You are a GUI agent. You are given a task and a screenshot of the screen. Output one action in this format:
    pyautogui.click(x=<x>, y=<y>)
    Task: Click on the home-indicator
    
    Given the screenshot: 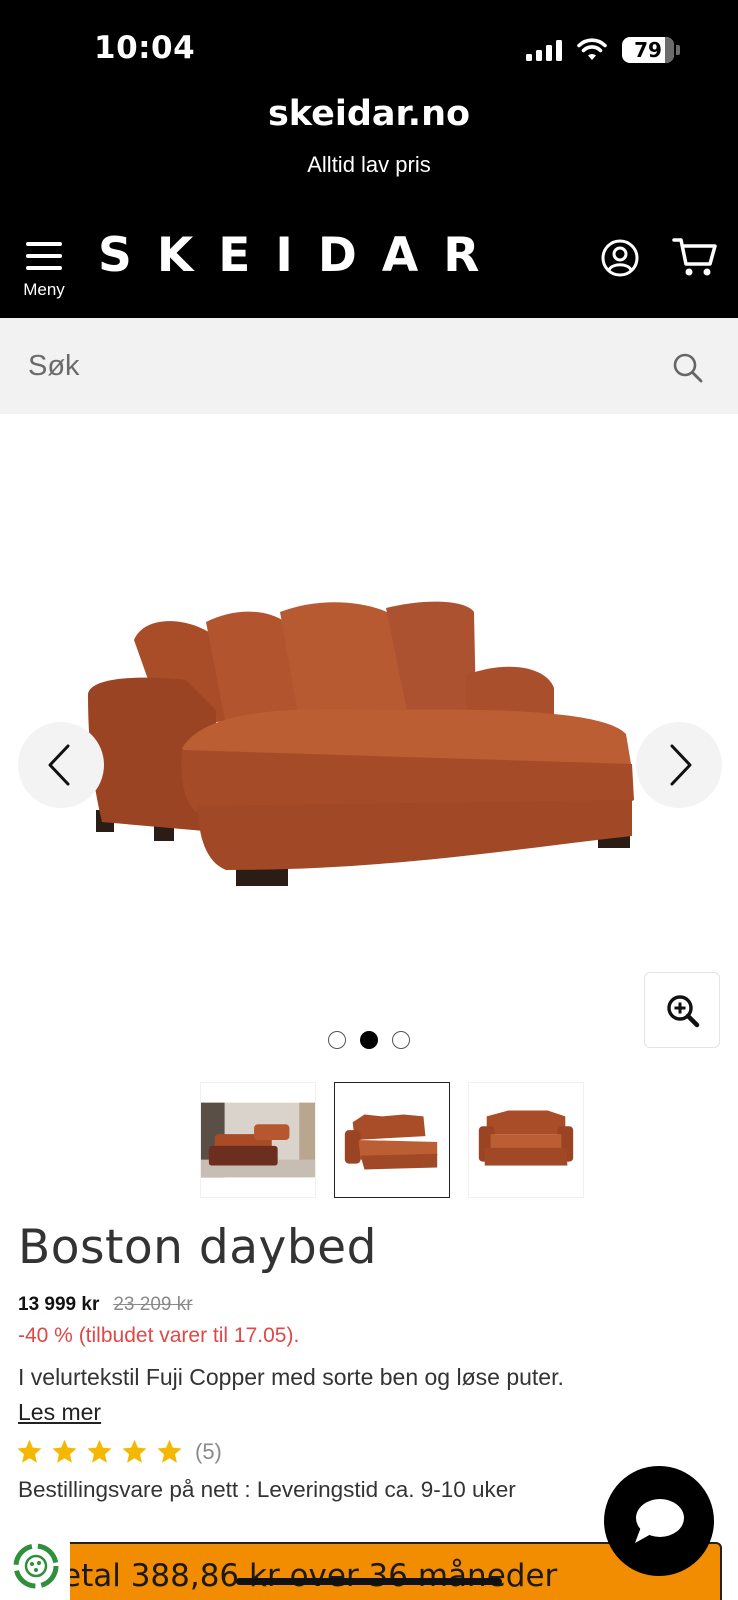 What is the action you would take?
    pyautogui.click(x=369, y=1581)
    